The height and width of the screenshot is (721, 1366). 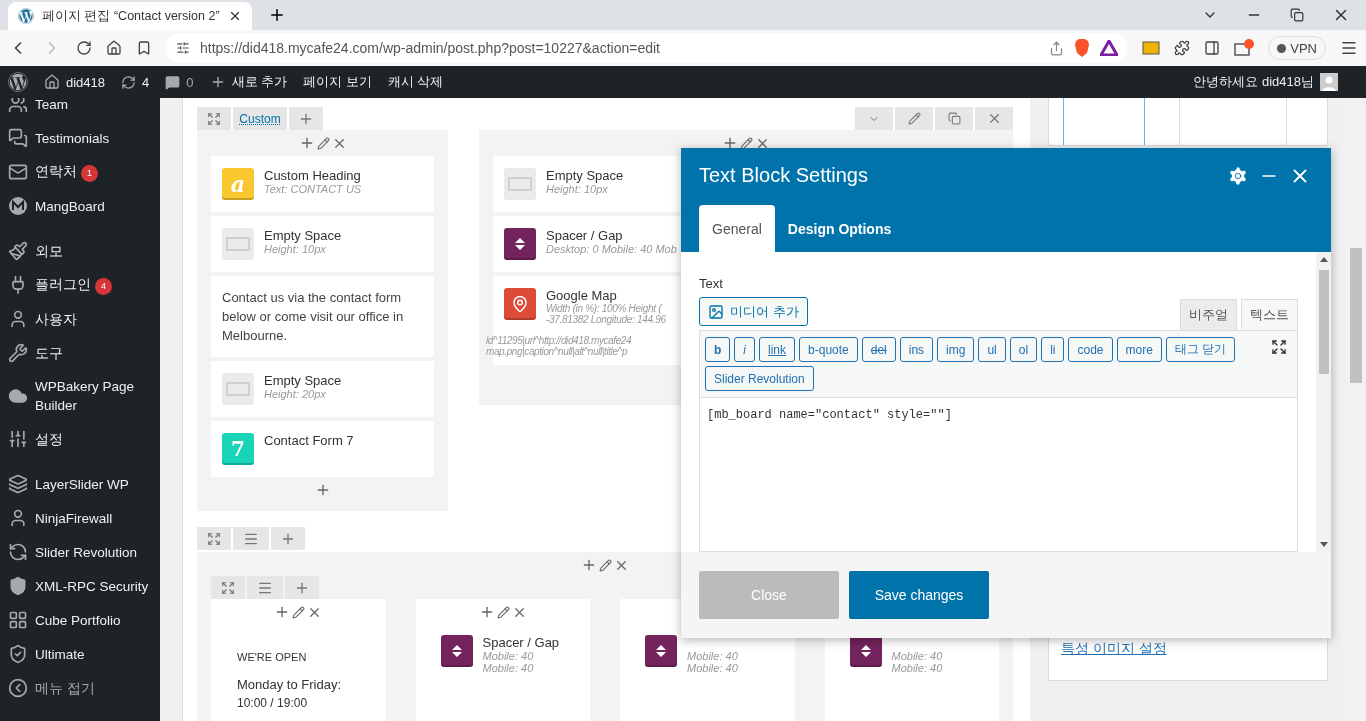 What do you see at coordinates (80, 620) in the screenshot?
I see `sidebar-item: Cube Portfolio` at bounding box center [80, 620].